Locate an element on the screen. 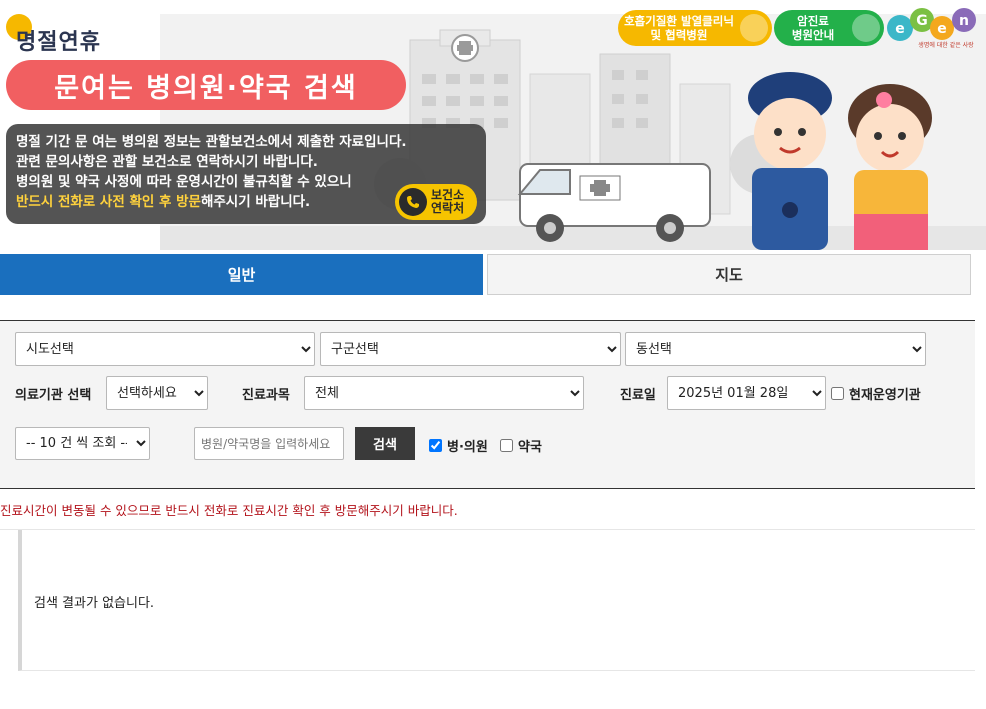  notice-line: 명절 기간 문 여는 병의원 정보는 관할보건소에서 제출한 자료입니다. is located at coordinates (211, 142).